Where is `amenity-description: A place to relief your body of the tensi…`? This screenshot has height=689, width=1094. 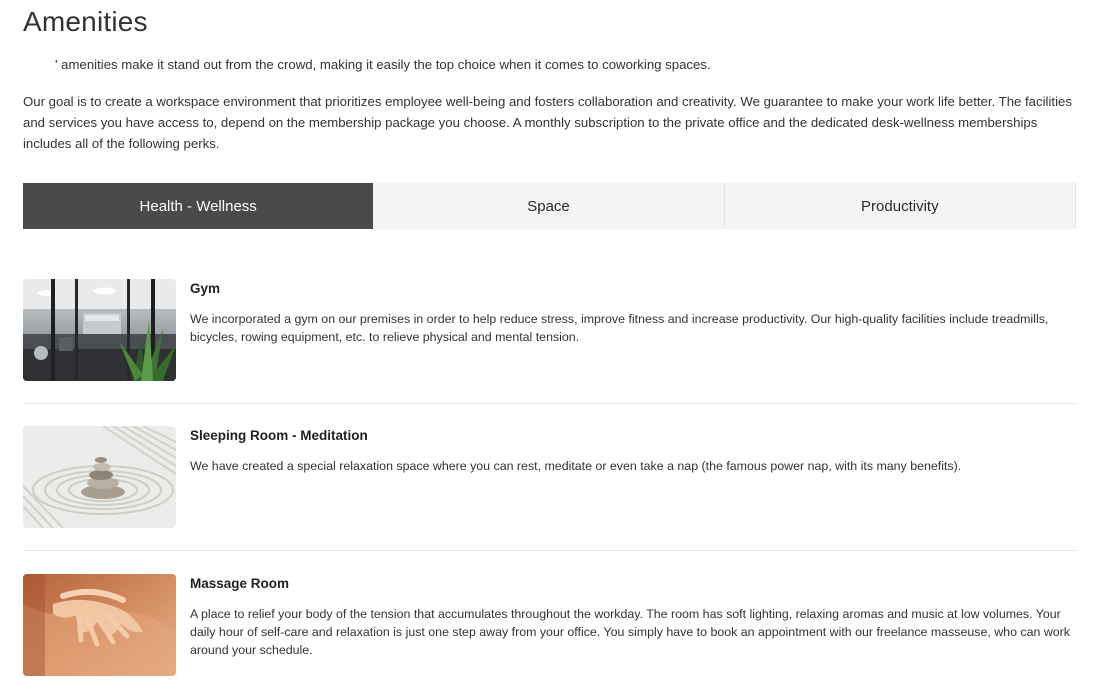 amenity-description: A place to relief your body of the tensi… is located at coordinates (630, 632).